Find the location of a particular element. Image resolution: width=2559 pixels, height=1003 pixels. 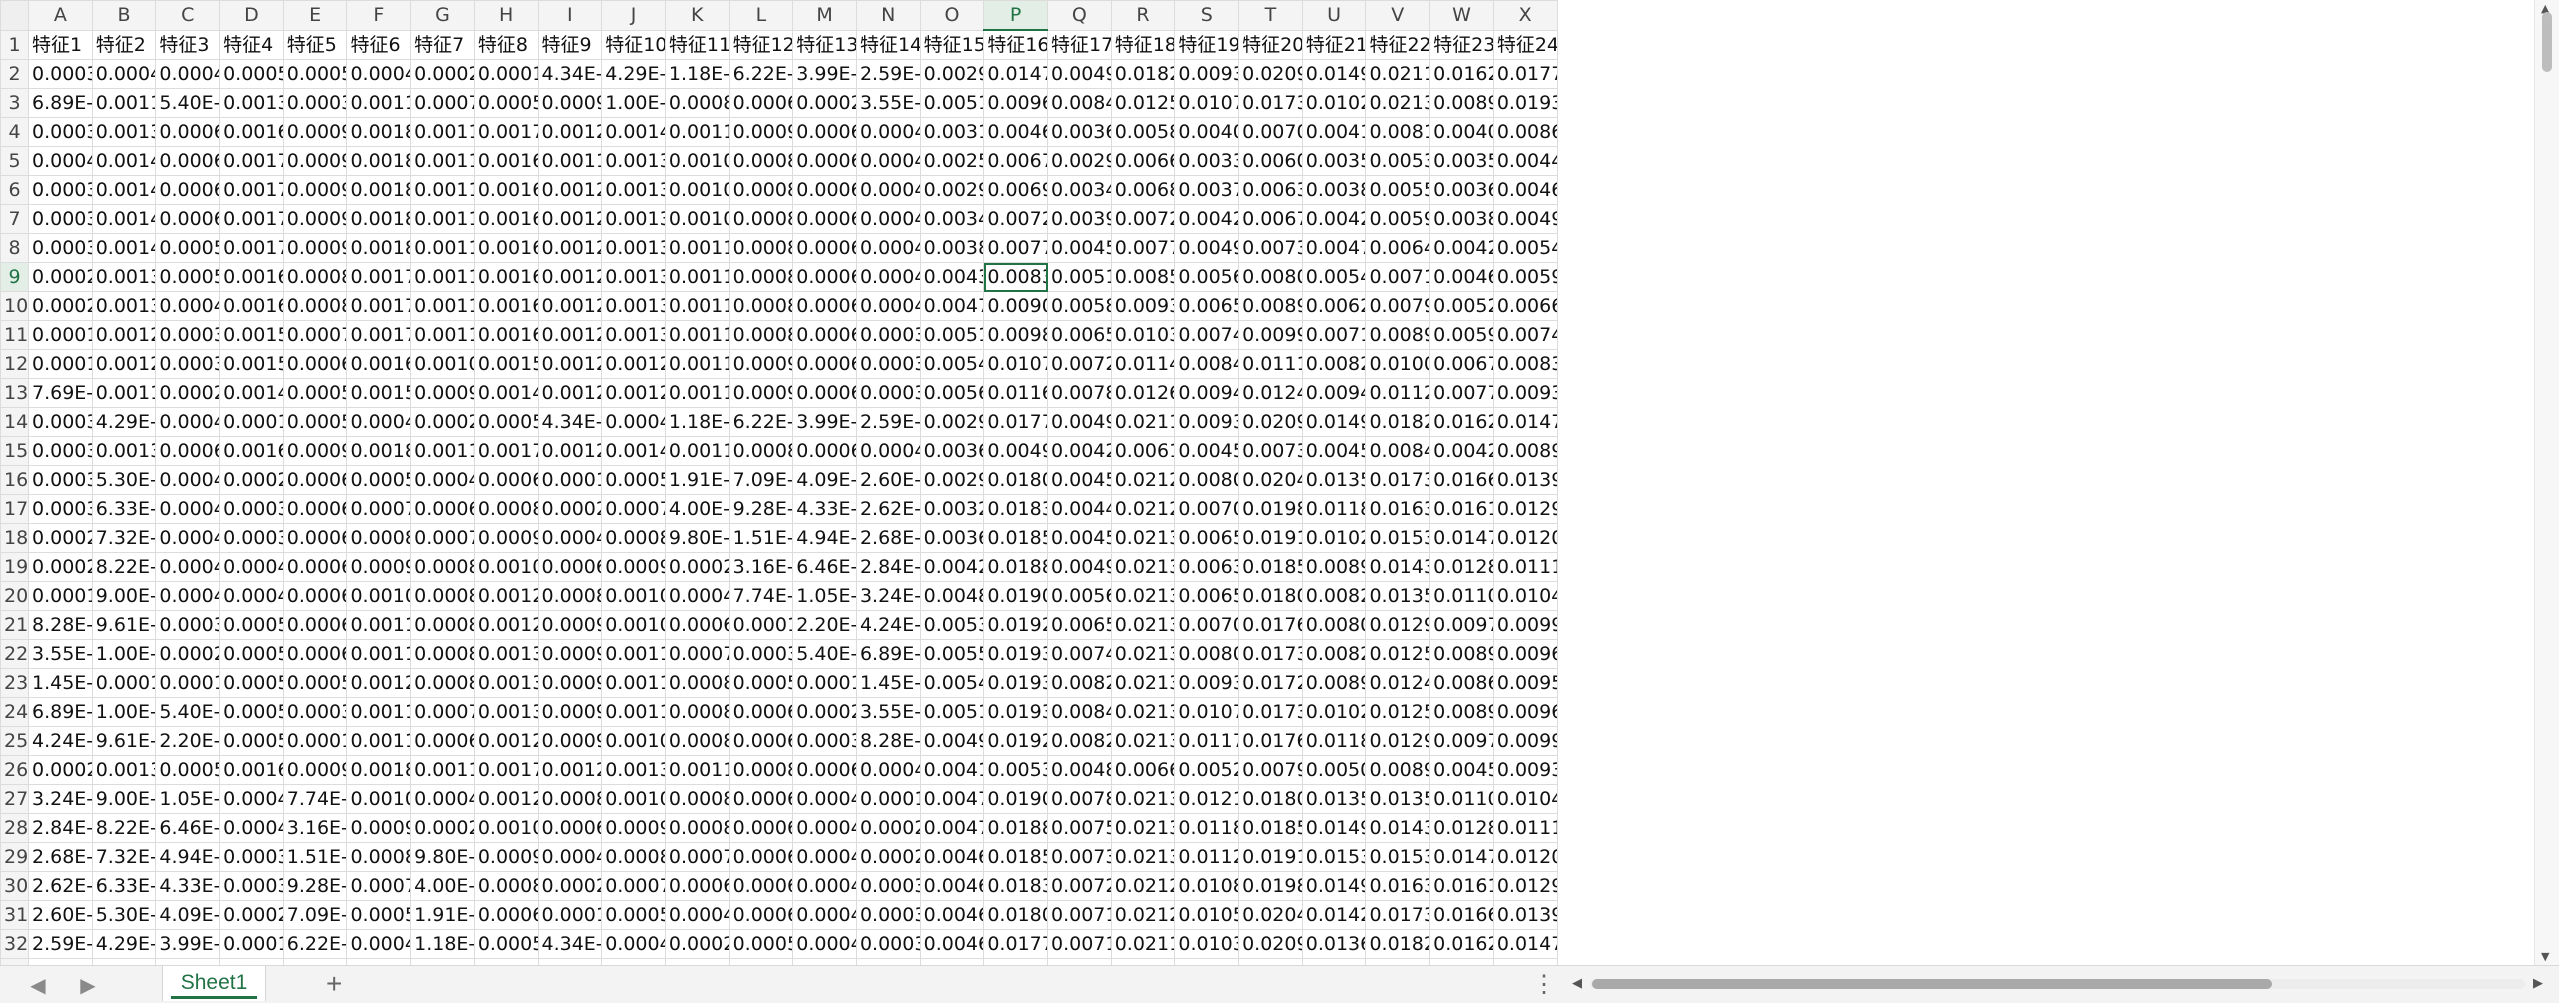

data-cell: 0.001839 is located at coordinates (379, 451).